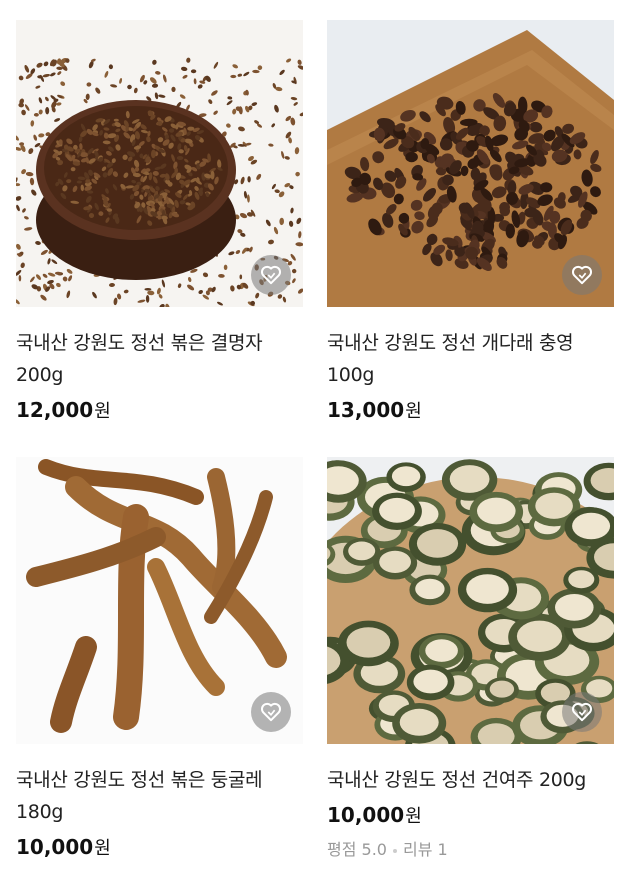 This screenshot has width=623, height=875. What do you see at coordinates (470, 359) in the screenshot?
I see `product-name: 국내산 강원도 정선 개다래 충영 100g` at bounding box center [470, 359].